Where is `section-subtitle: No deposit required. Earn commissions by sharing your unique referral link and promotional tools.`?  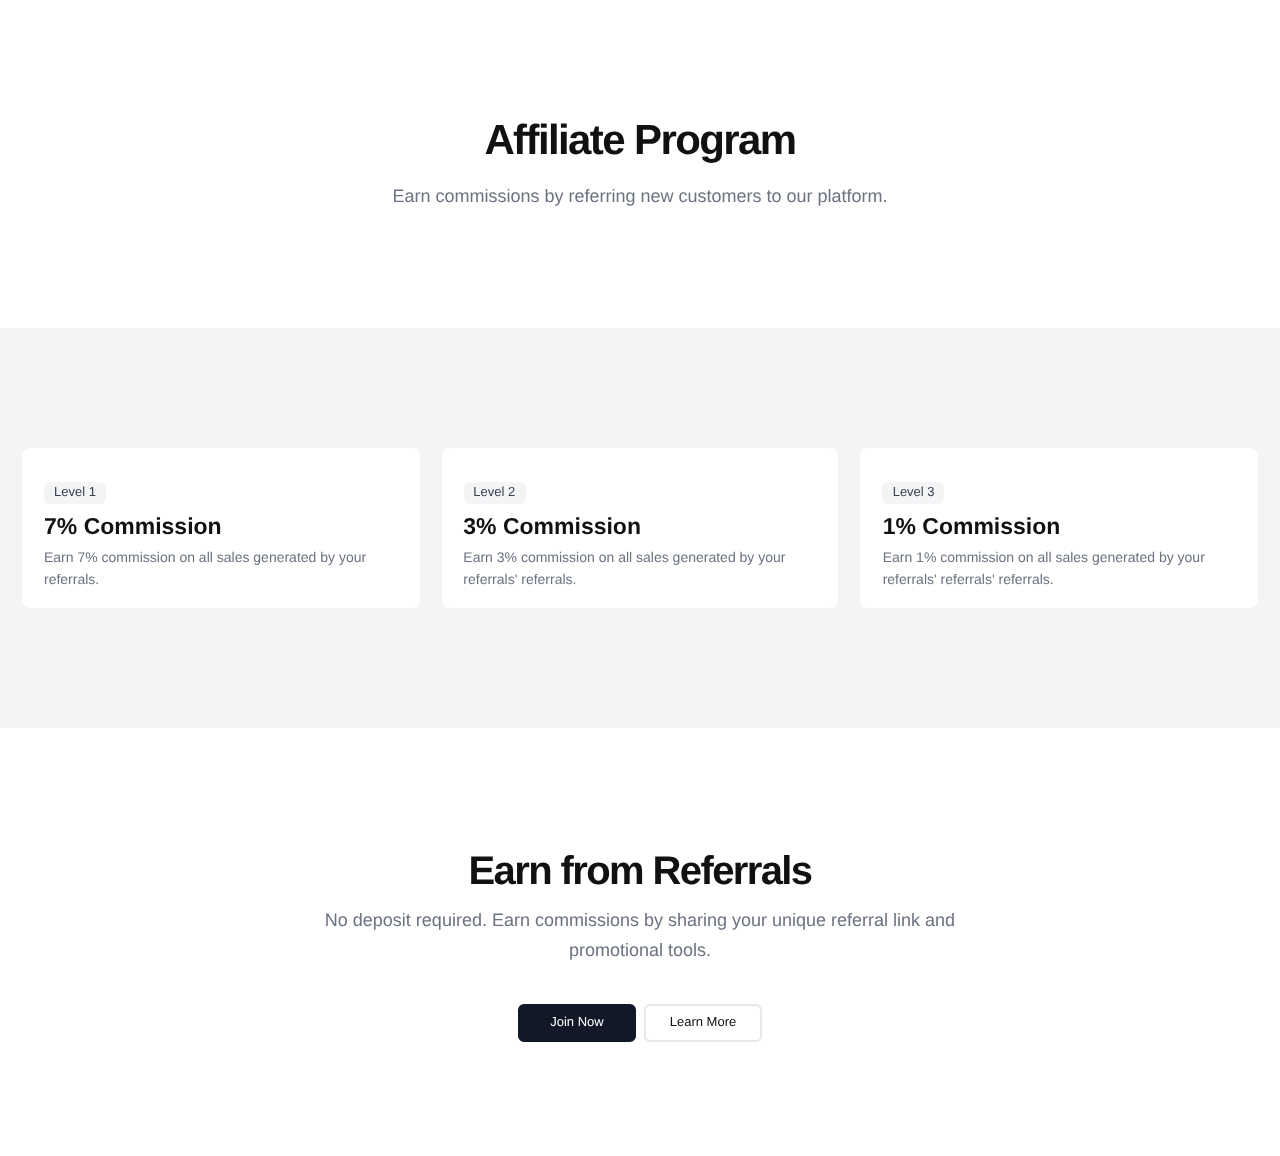 section-subtitle: No deposit required. Earn commissions by sharing your unique referral link and promotional tools. is located at coordinates (640, 936).